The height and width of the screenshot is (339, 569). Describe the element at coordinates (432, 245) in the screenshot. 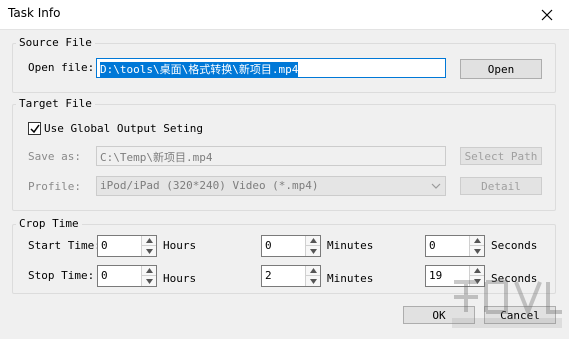

I see `start-seconds-value: 0` at that location.